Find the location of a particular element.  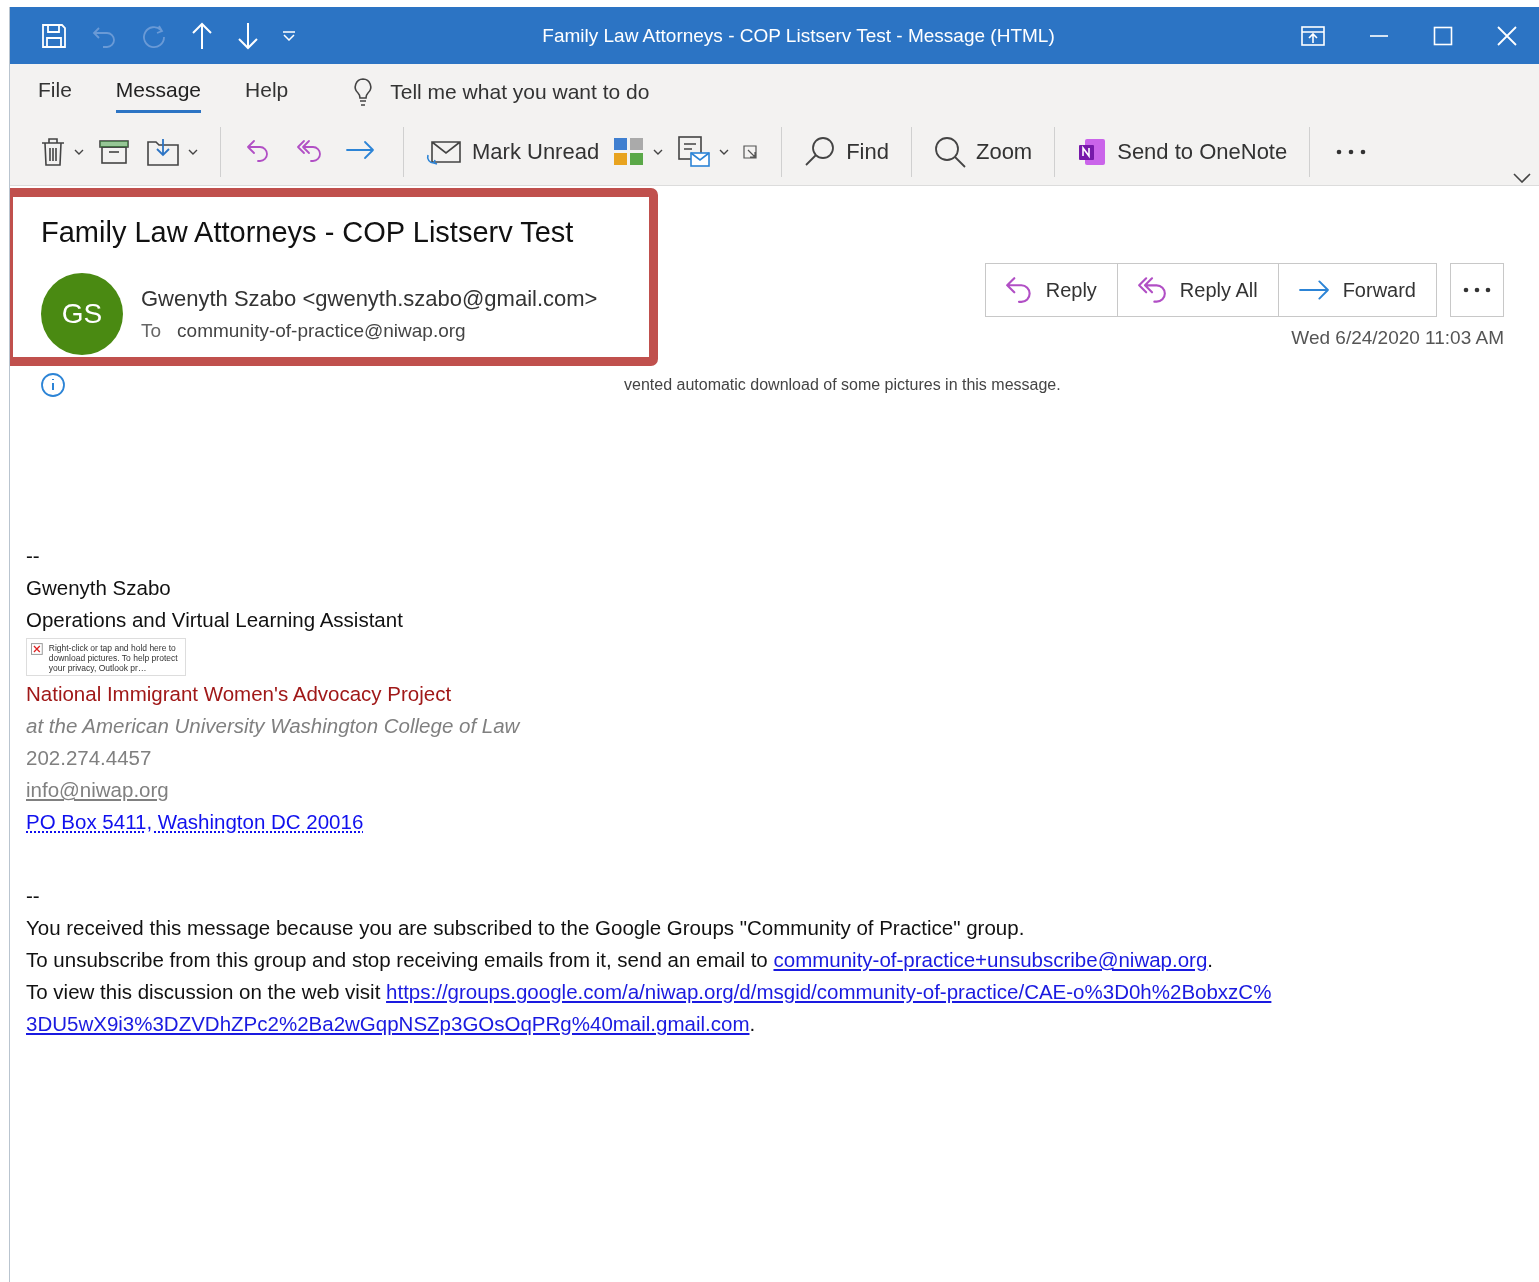

message-date: Wed 6/24/2020 11:03 AM is located at coordinates (1397, 338).